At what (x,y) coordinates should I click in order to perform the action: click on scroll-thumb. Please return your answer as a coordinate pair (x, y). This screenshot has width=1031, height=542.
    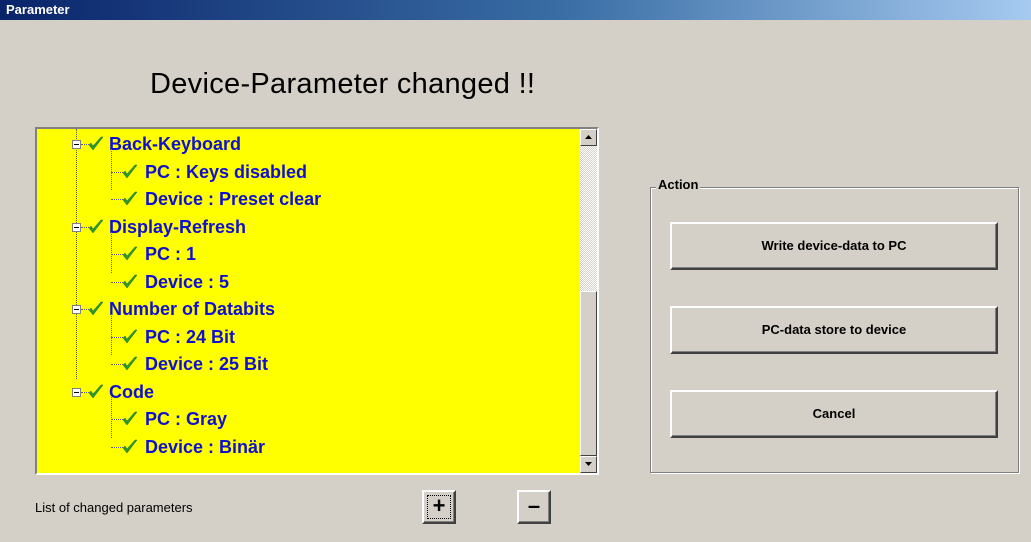
    Looking at the image, I should click on (588, 373).